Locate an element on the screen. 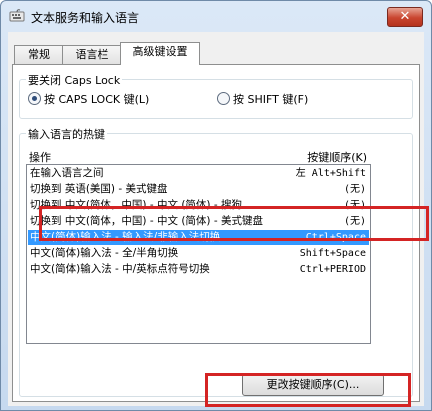  list-item: 切换到 中文(简体，中国) - 中文 (简体) - 美式键盘 (无) is located at coordinates (198, 221).